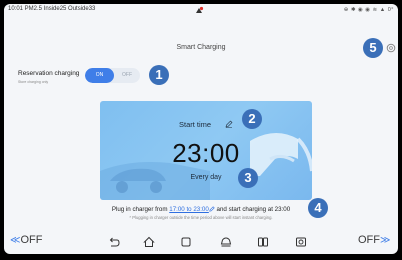 Image resolution: width=402 pixels, height=260 pixels. I want to click on annotation-badge-4: 4, so click(318, 208).